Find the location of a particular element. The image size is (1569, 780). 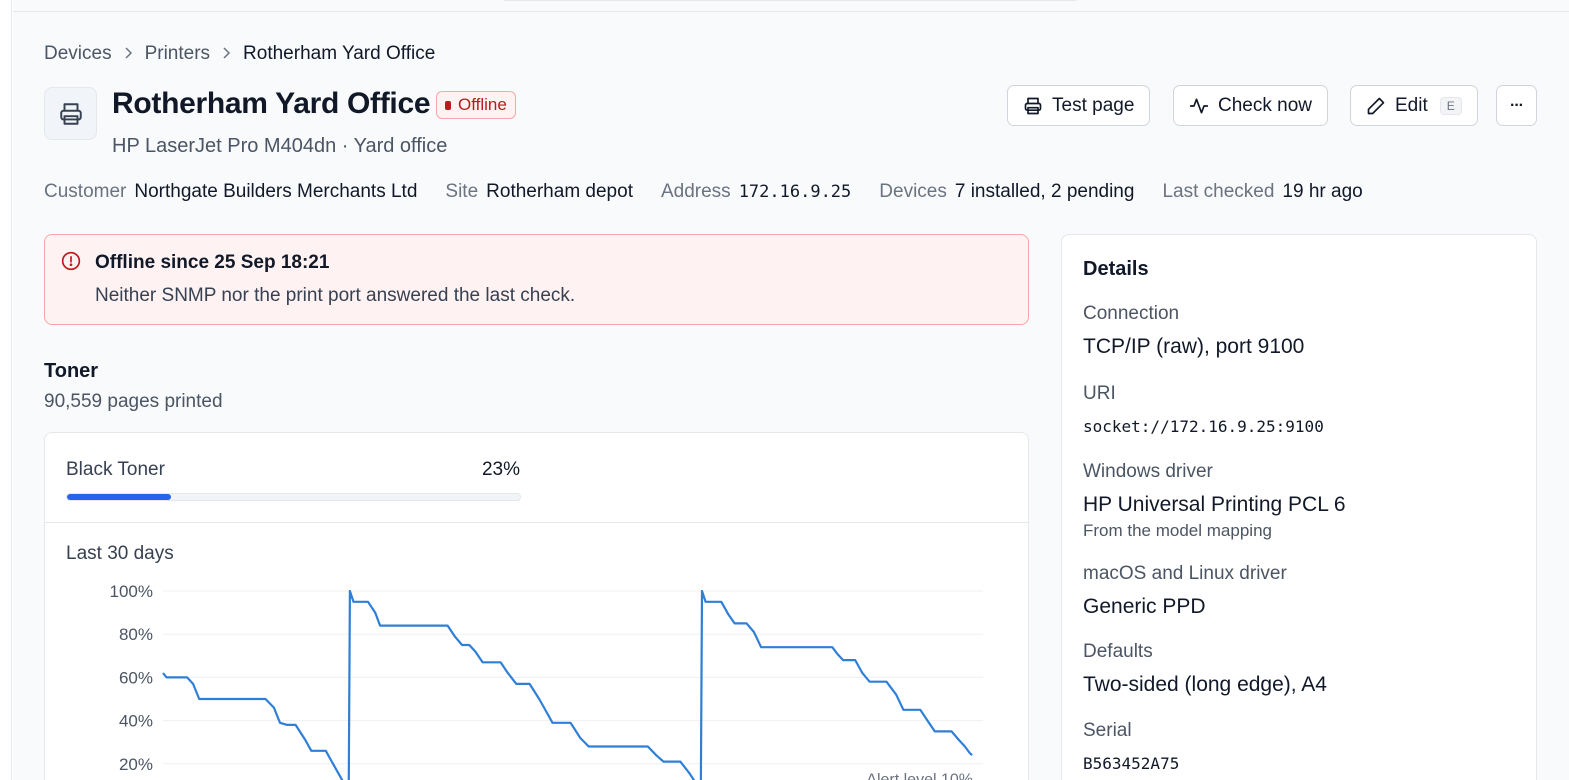

status-label: Offline is located at coordinates (482, 104).